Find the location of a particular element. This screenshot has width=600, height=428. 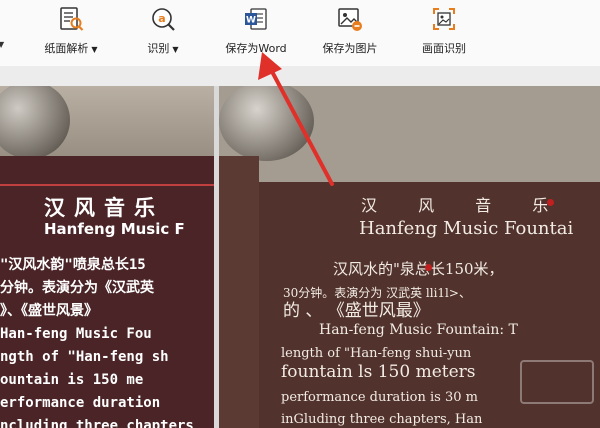

annotation-arrow is located at coordinates (296, 119).